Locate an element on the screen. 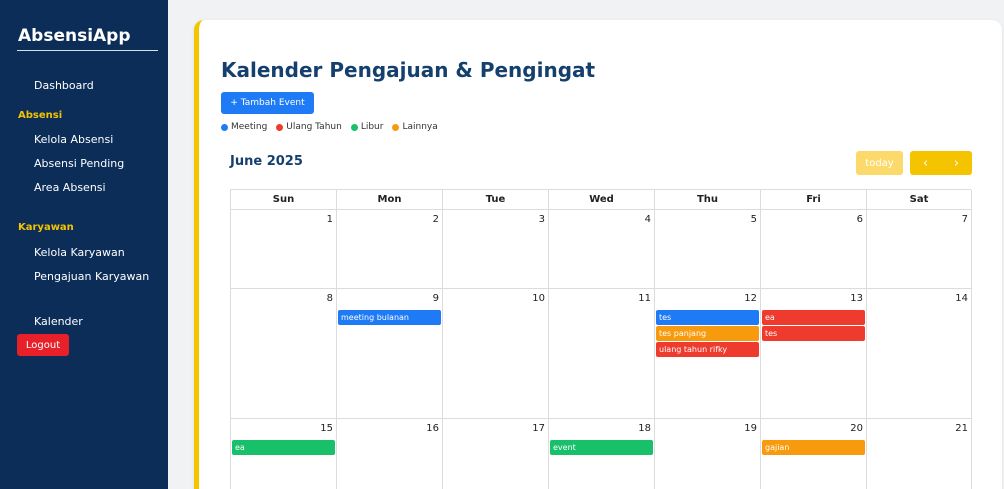  day-events: tes tes panjang ulang tahun rifky is located at coordinates (707, 334).